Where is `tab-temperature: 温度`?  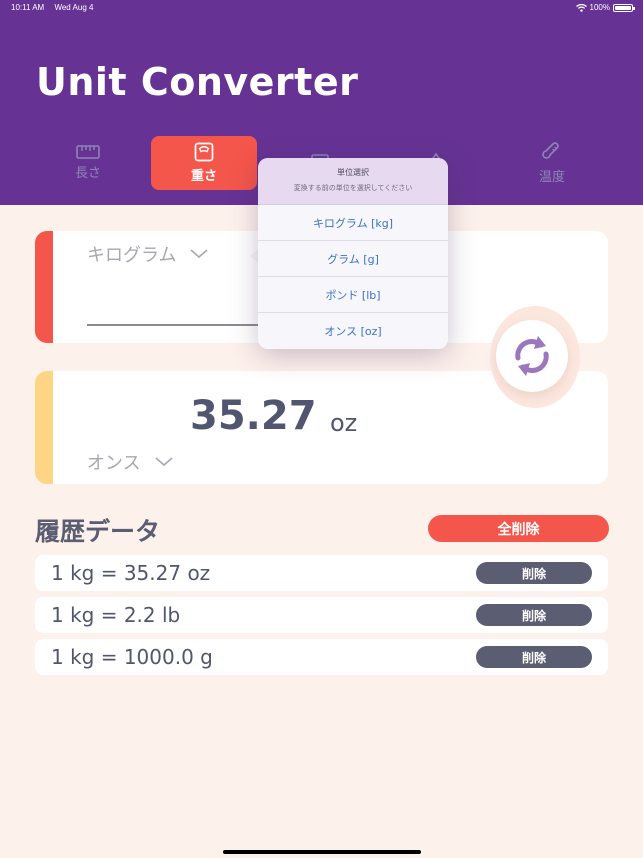
tab-temperature: 温度 is located at coordinates (552, 163).